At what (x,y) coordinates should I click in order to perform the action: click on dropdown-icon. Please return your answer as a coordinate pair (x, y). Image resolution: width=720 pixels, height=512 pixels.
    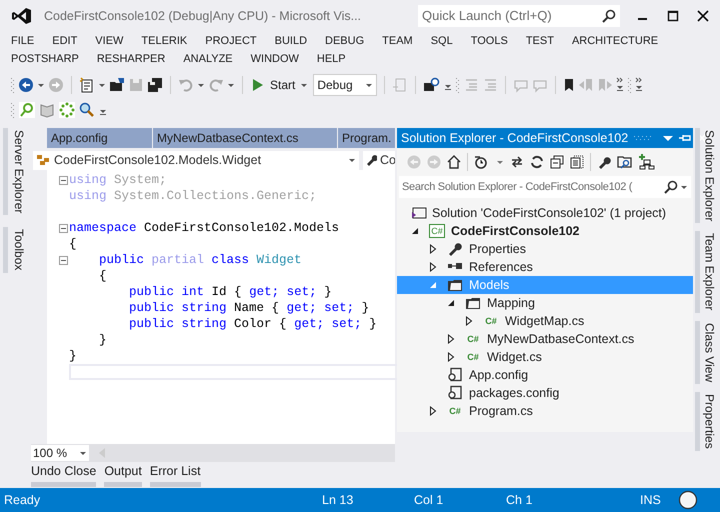
    Looking at the image, I should click on (668, 138).